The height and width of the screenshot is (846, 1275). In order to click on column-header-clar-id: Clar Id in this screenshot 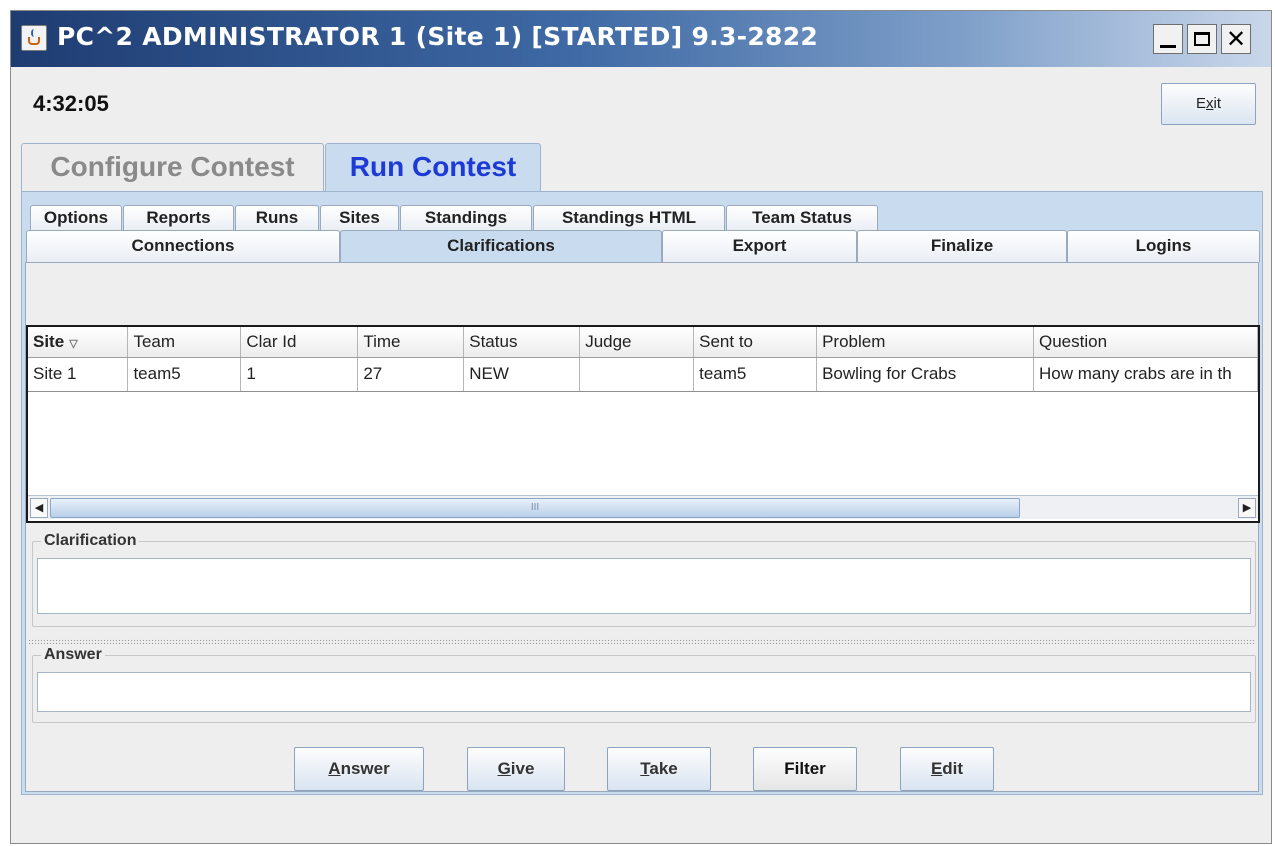, I will do `click(299, 342)`.